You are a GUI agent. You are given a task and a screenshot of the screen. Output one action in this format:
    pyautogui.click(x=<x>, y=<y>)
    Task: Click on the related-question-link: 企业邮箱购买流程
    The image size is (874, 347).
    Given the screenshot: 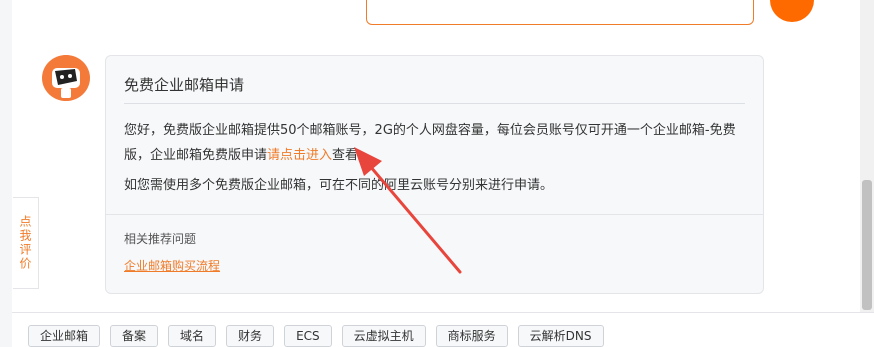 What is the action you would take?
    pyautogui.click(x=172, y=265)
    